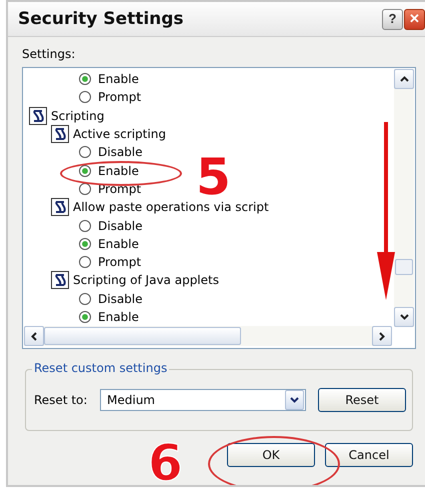 Image resolution: width=425 pixels, height=491 pixels. I want to click on scroll-down-button, so click(404, 317).